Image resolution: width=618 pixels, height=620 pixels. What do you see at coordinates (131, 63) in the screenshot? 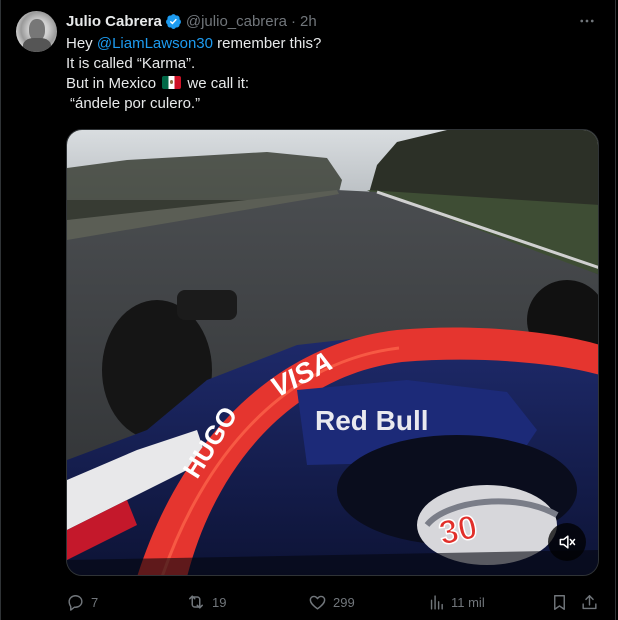
I see `tweet-line-2: It is called “Karma”.` at bounding box center [131, 63].